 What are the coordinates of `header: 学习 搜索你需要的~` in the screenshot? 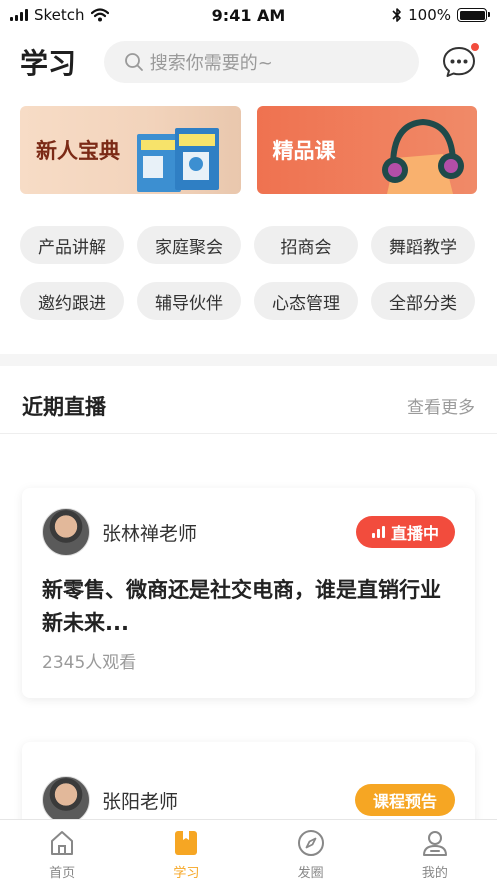 It's located at (248, 62).